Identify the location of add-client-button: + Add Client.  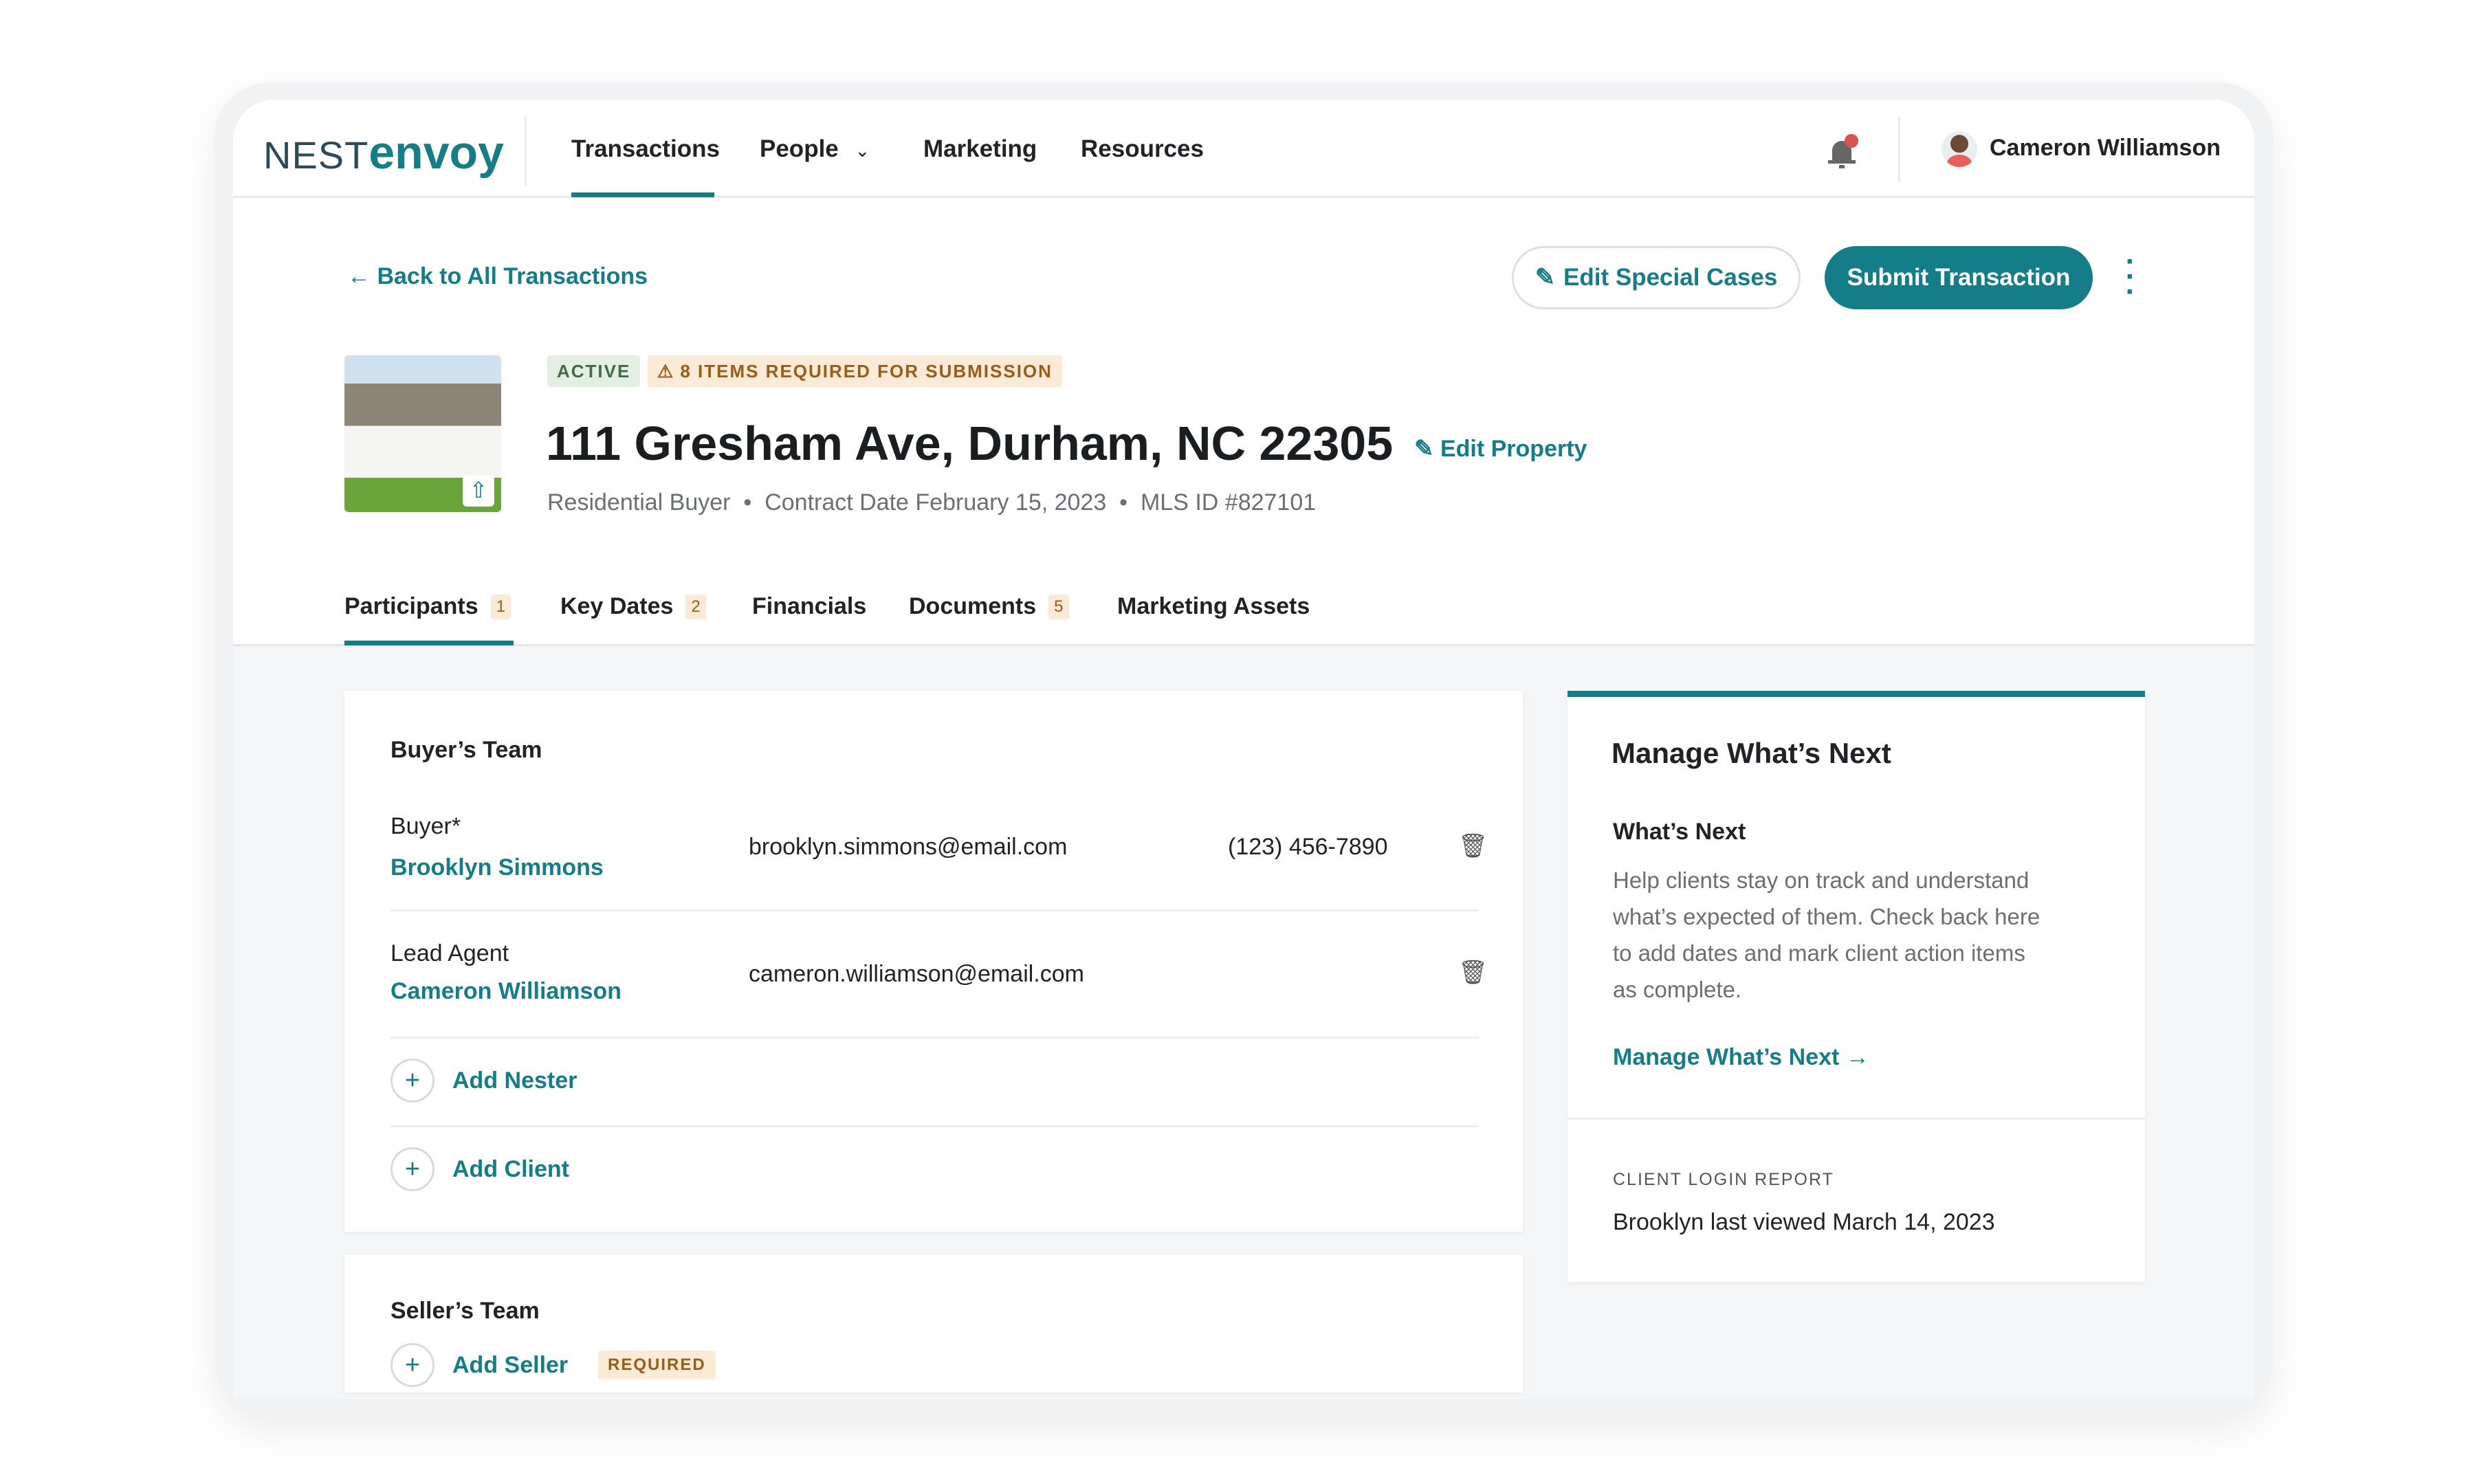
(479, 1169).